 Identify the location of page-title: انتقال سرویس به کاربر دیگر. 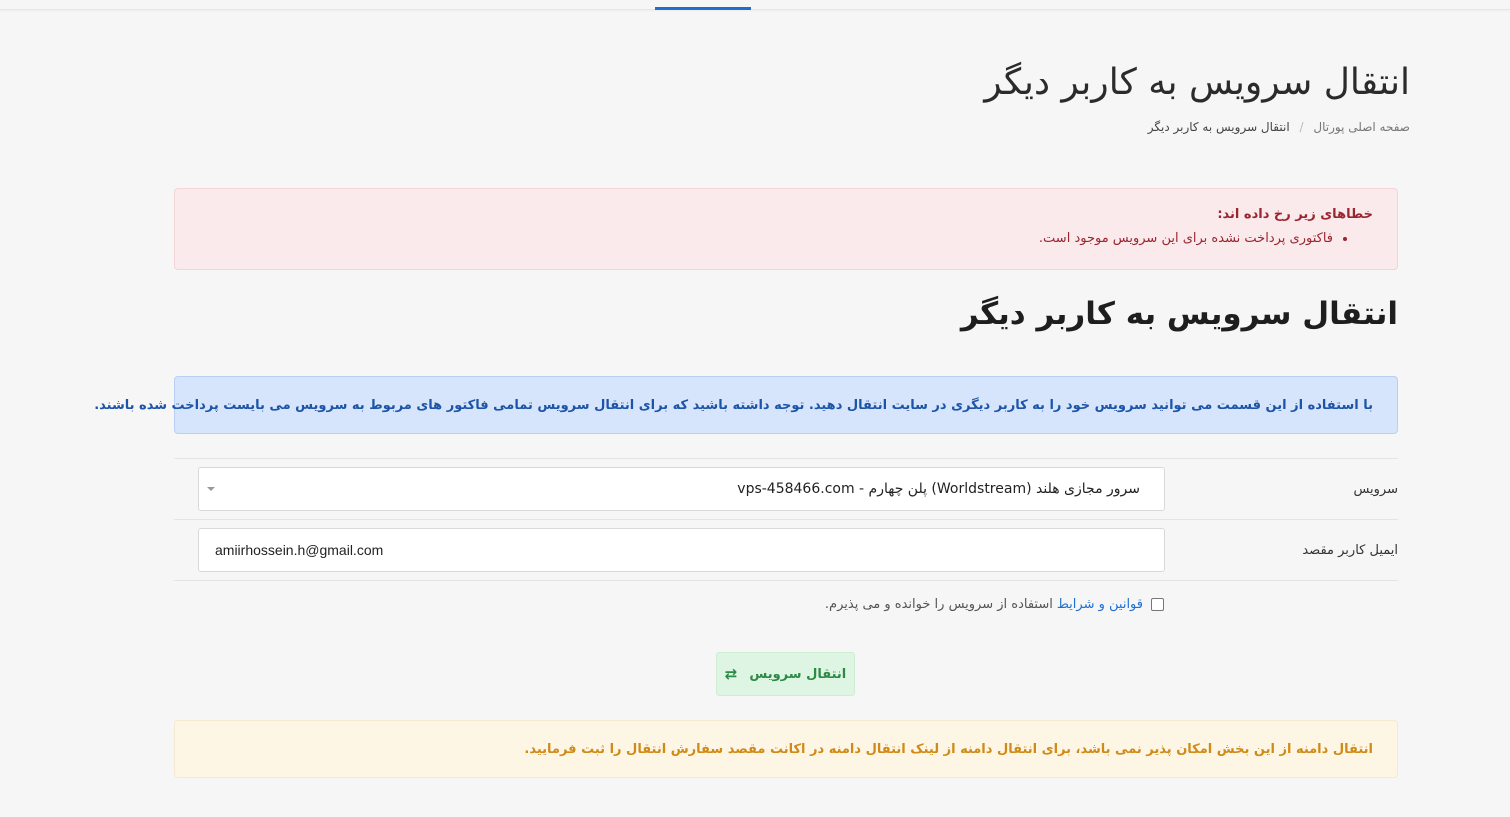
(1197, 82).